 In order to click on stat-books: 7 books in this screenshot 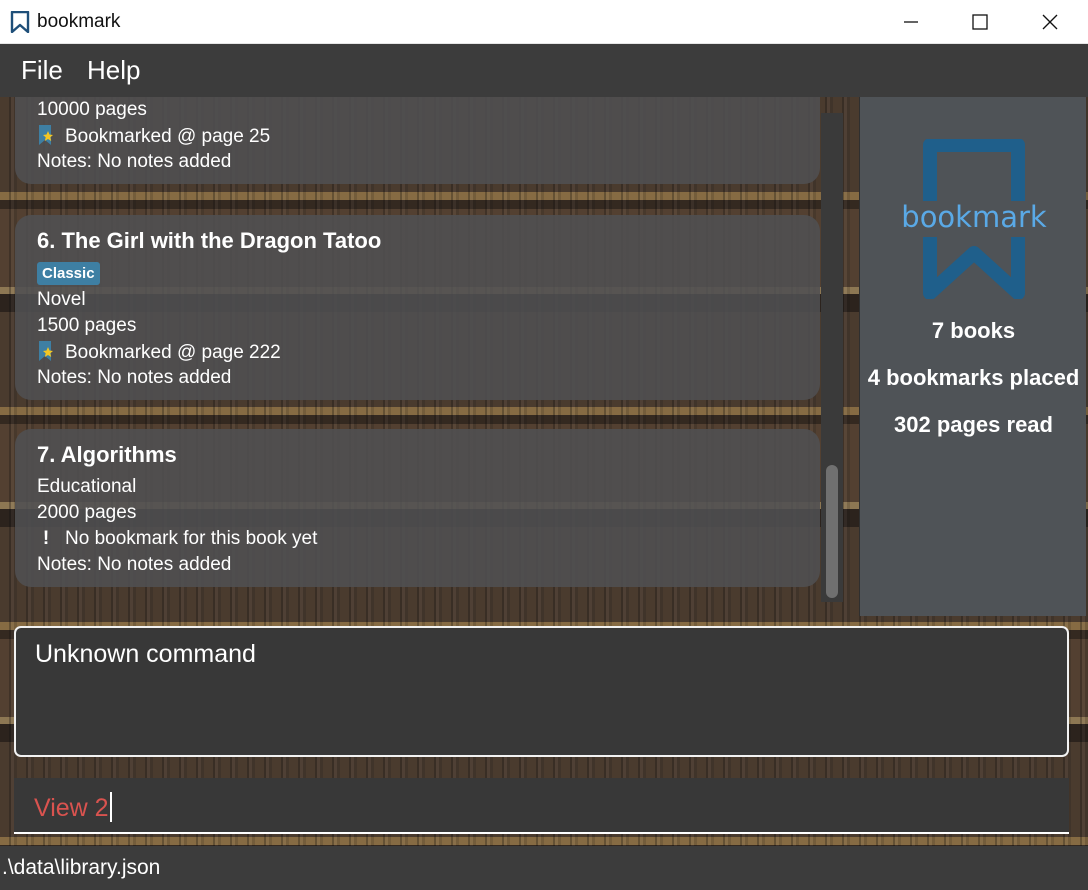, I will do `click(973, 330)`.